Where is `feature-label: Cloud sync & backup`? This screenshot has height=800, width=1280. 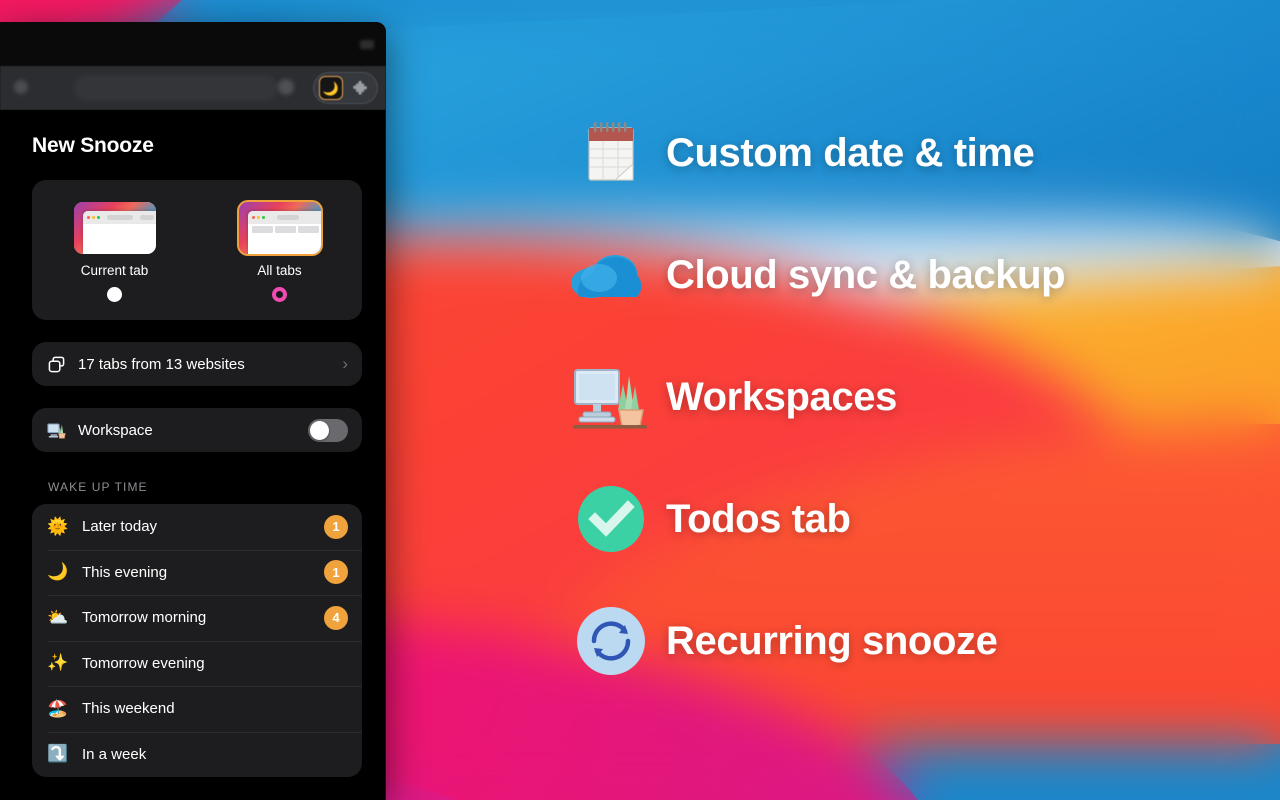 feature-label: Cloud sync & backup is located at coordinates (866, 274).